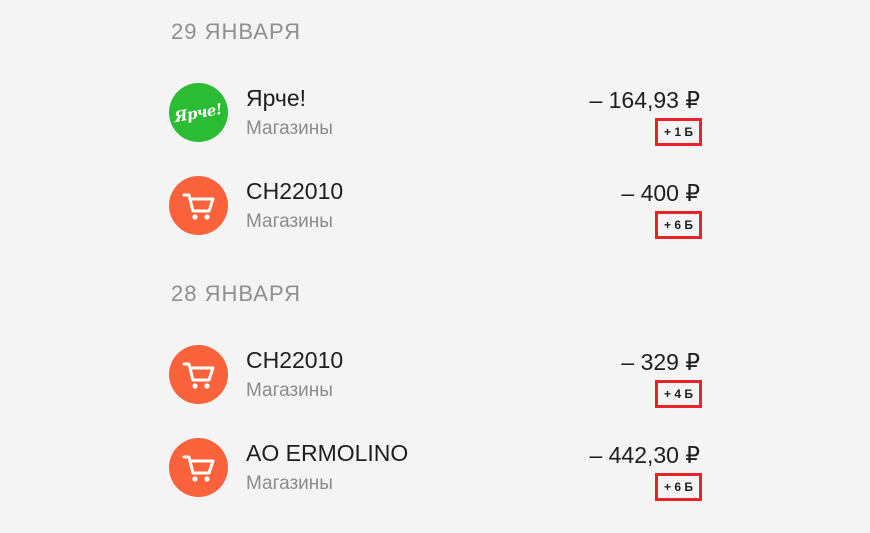 This screenshot has height=533, width=870. Describe the element at coordinates (660, 193) in the screenshot. I see `transaction-amount: – 400 ₽` at that location.